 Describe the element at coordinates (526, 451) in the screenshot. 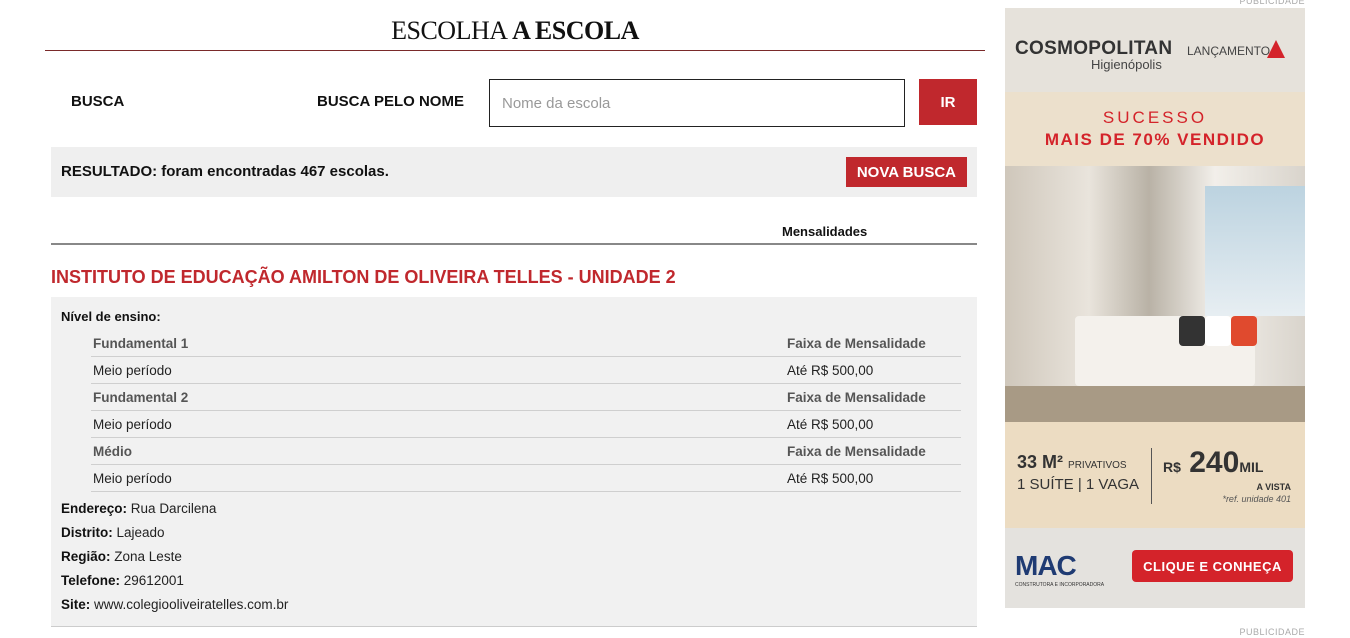

I see `level-header-row: Médio Faixa de Mensalidade` at that location.